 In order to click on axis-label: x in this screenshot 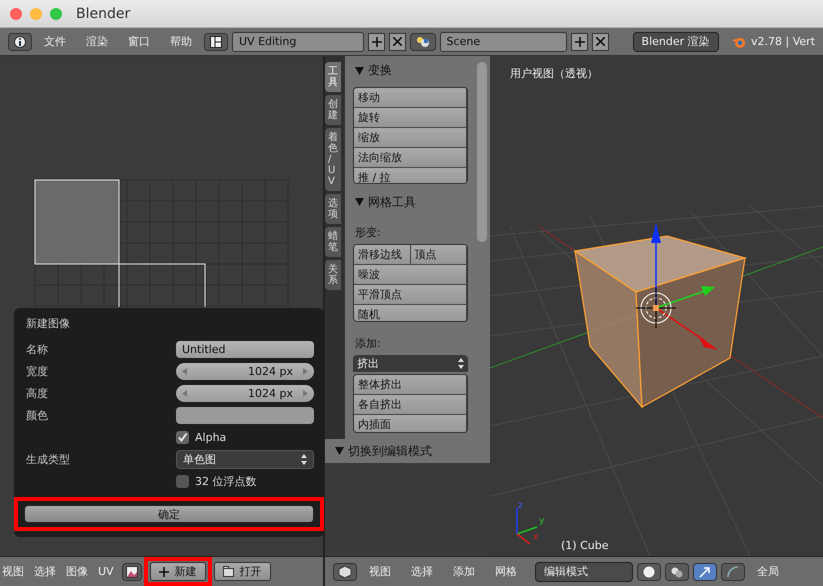, I will do `click(535, 537)`.